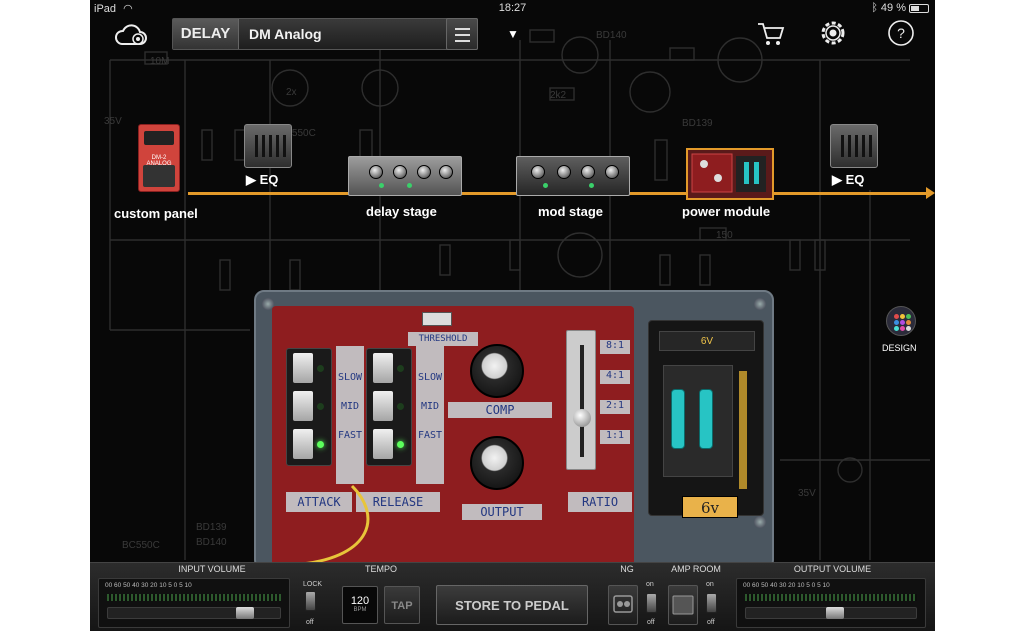  I want to click on noise-gate-button, so click(623, 605).